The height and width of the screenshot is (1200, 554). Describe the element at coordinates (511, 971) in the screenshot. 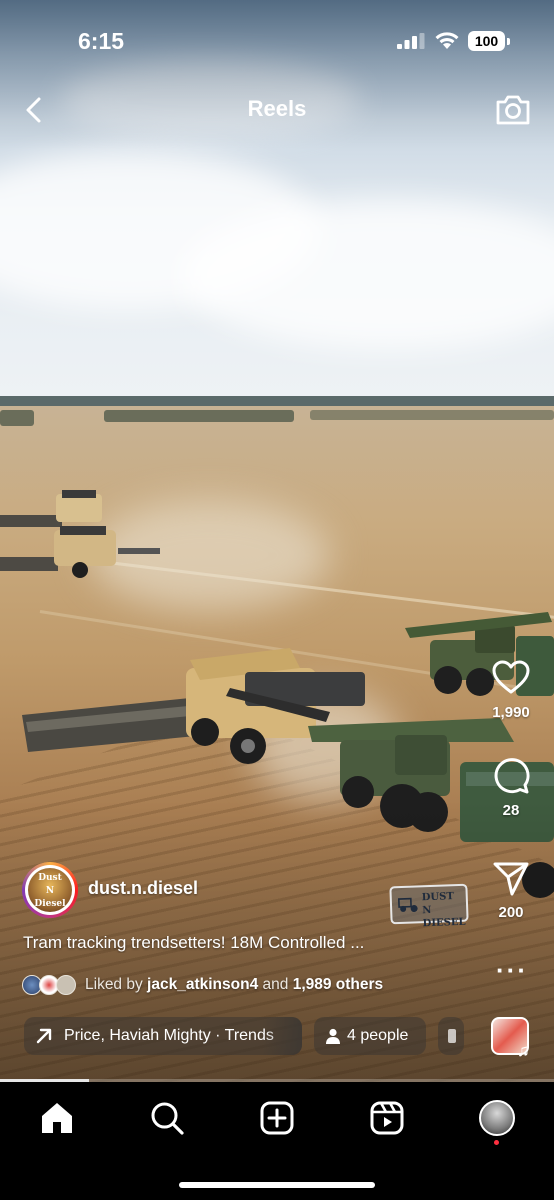

I see `more-options-icon: ···` at that location.